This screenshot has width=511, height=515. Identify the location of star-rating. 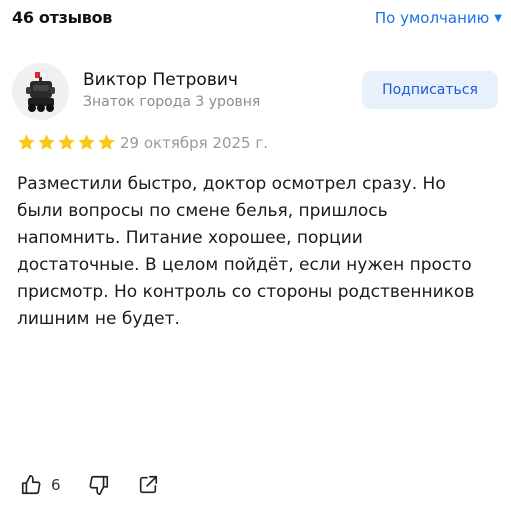
(66, 142).